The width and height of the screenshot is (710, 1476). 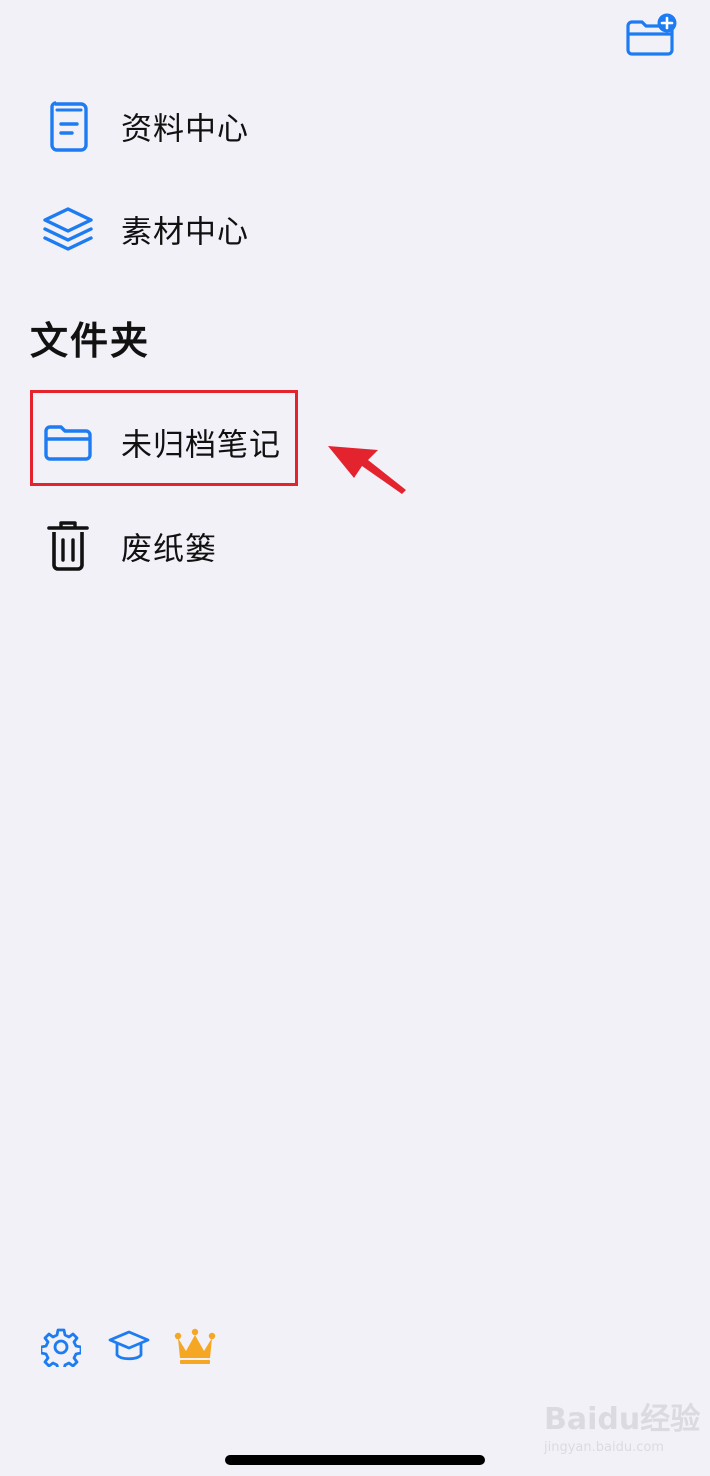 I want to click on home-indicator, so click(x=355, y=1460).